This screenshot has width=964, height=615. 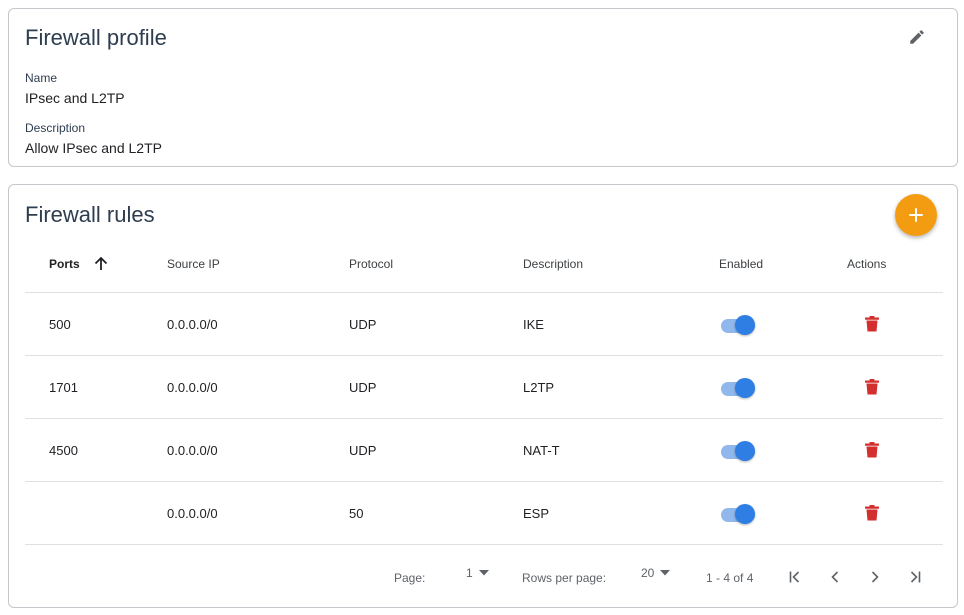 I want to click on table-row: 0.0.0.0/0 50 ESP, so click(x=484, y=513).